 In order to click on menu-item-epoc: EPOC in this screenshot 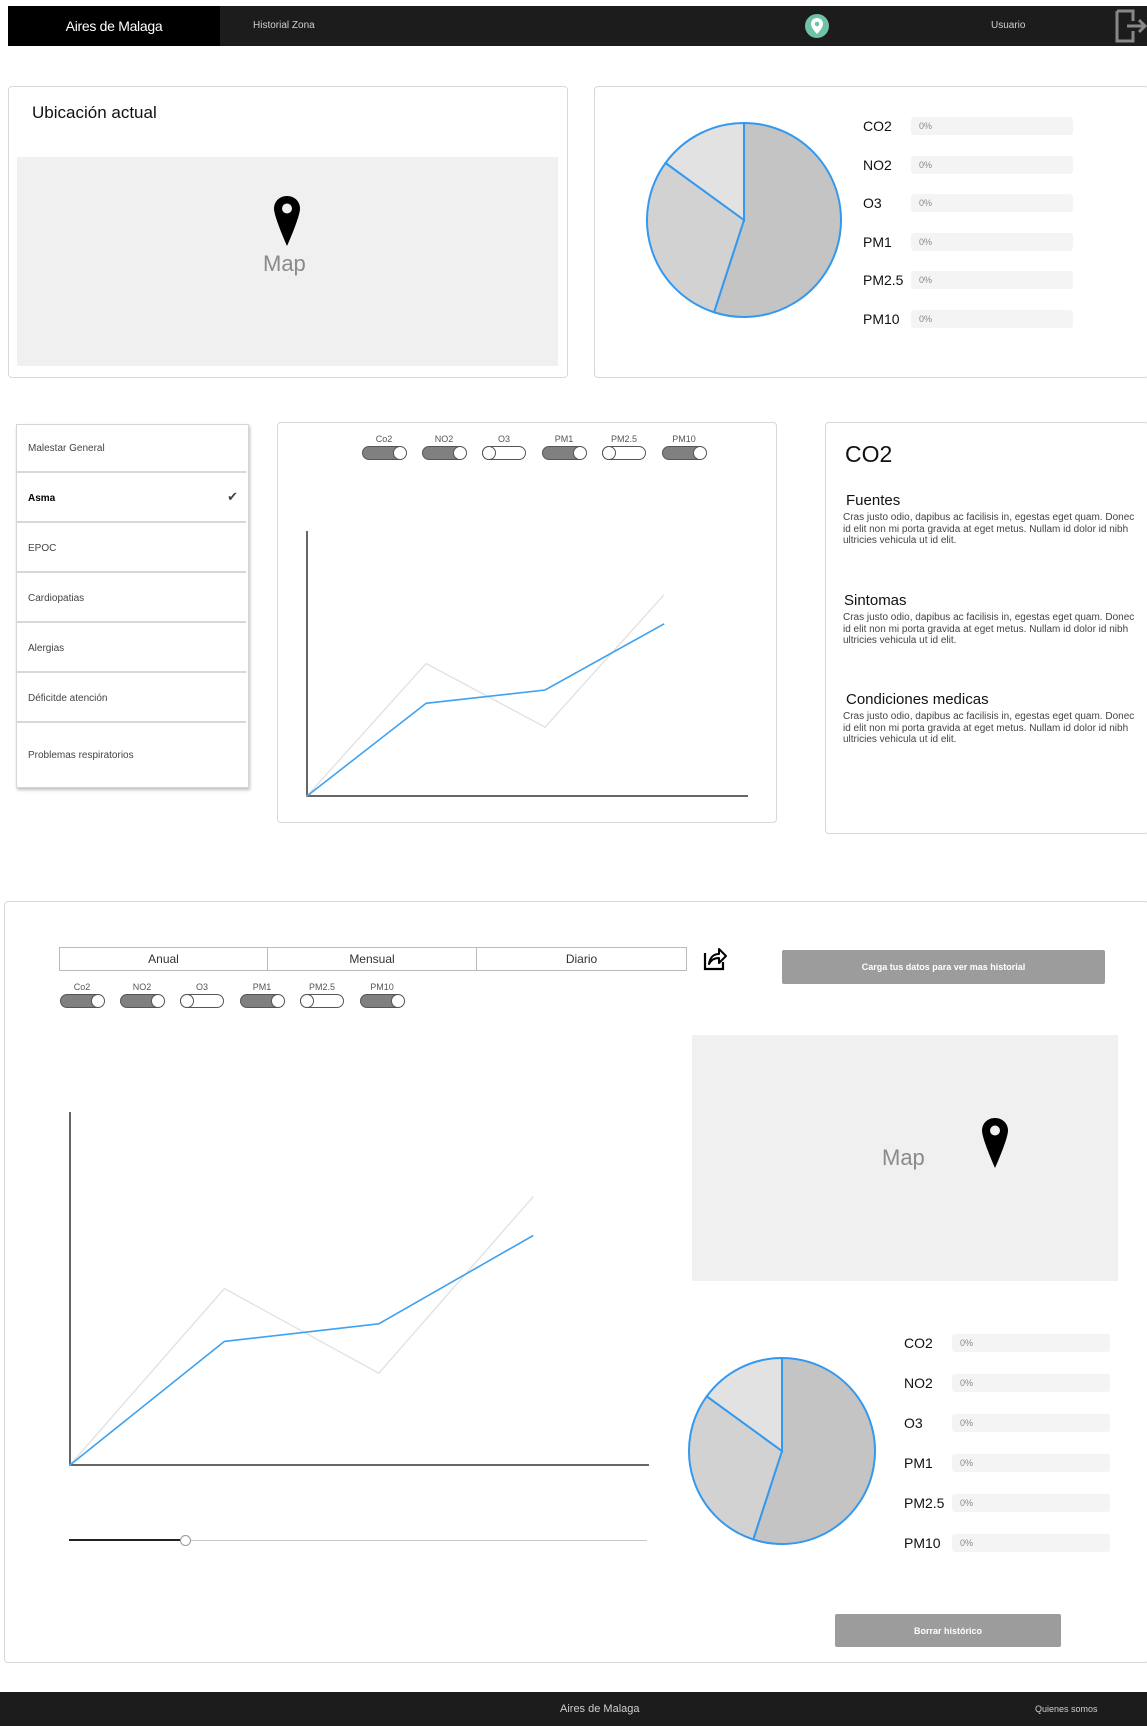, I will do `click(131, 549)`.